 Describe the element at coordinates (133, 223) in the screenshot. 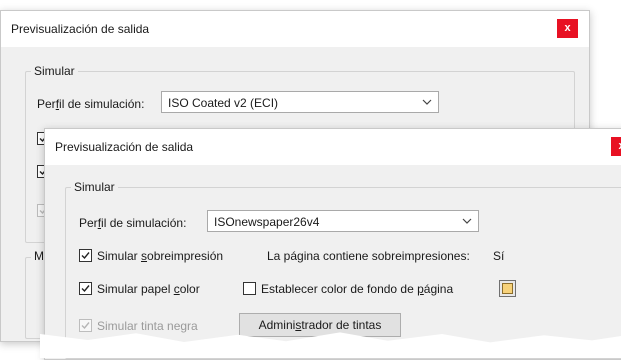

I see `front-profile-label: Perfil de simulación:` at that location.